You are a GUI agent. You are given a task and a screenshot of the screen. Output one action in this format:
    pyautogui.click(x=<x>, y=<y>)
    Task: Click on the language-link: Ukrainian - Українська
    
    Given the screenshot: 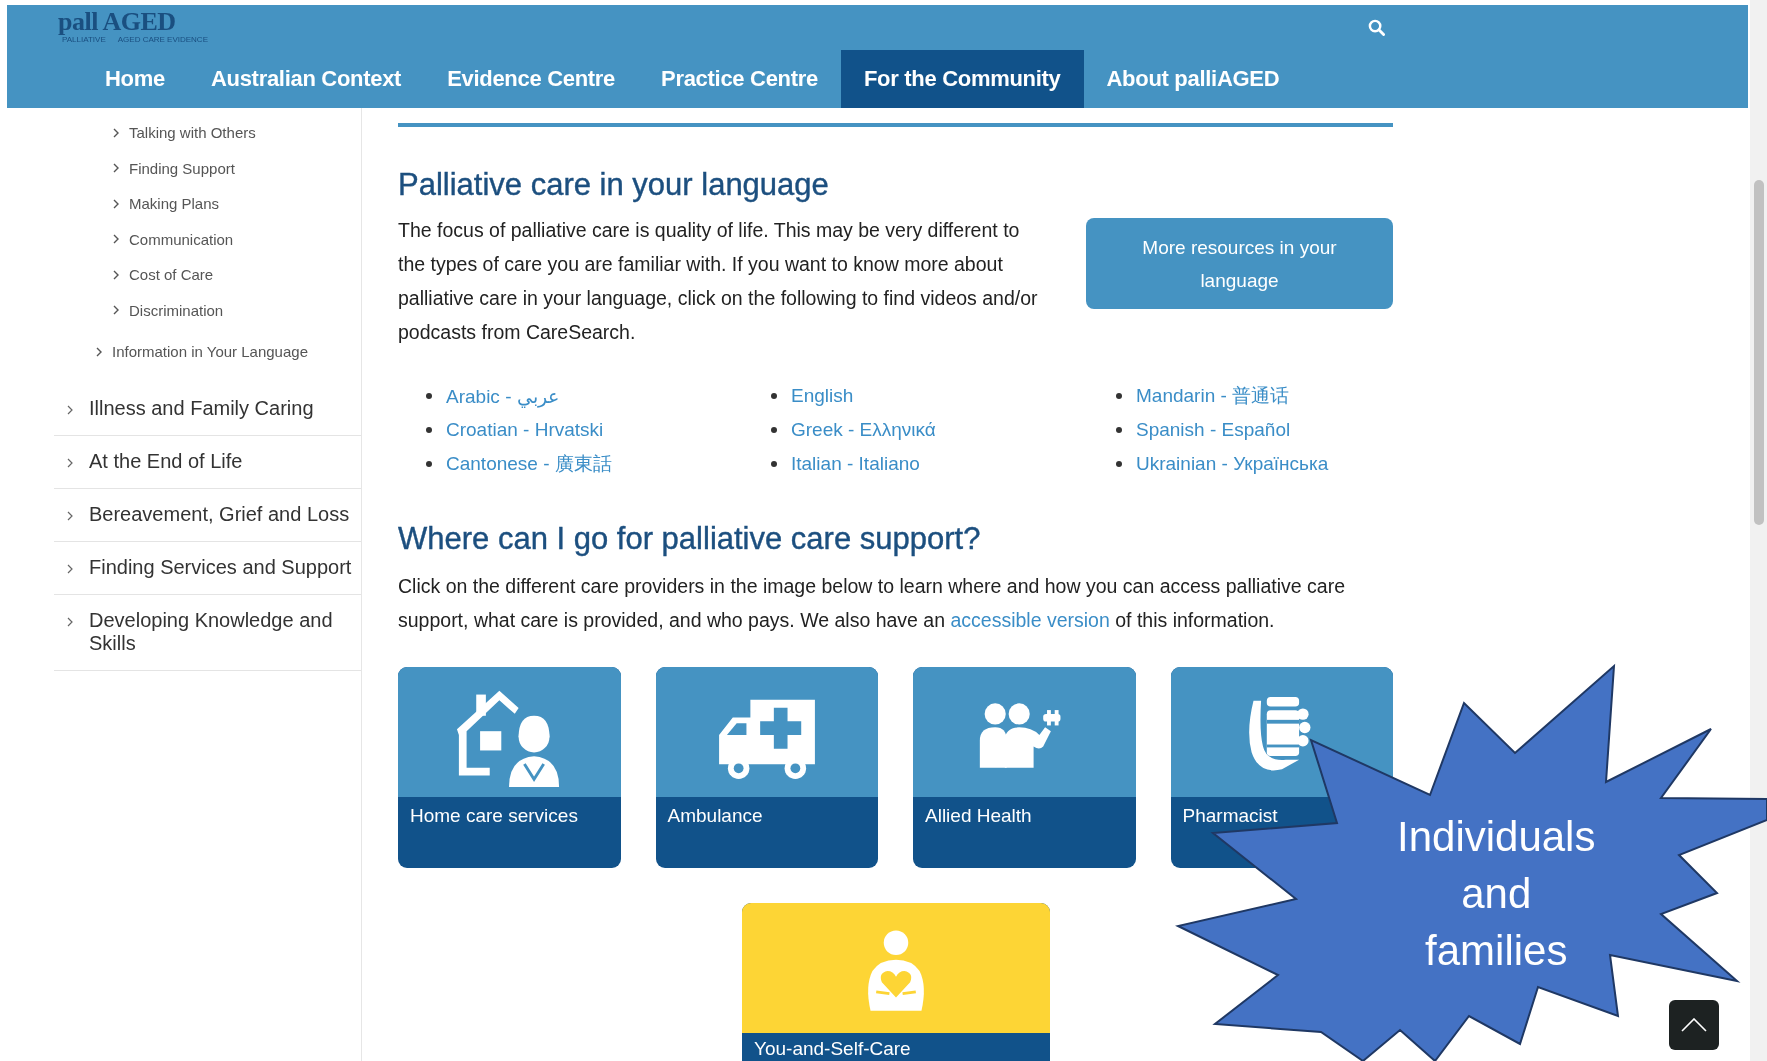 What is the action you would take?
    pyautogui.click(x=1232, y=464)
    